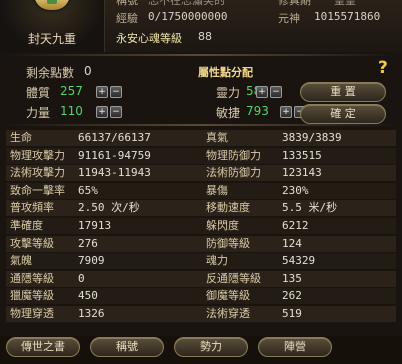  Describe the element at coordinates (201, 155) in the screenshot. I see `stat-row: 物理攻擊力 91161-94759 物理防御力 133515` at that location.